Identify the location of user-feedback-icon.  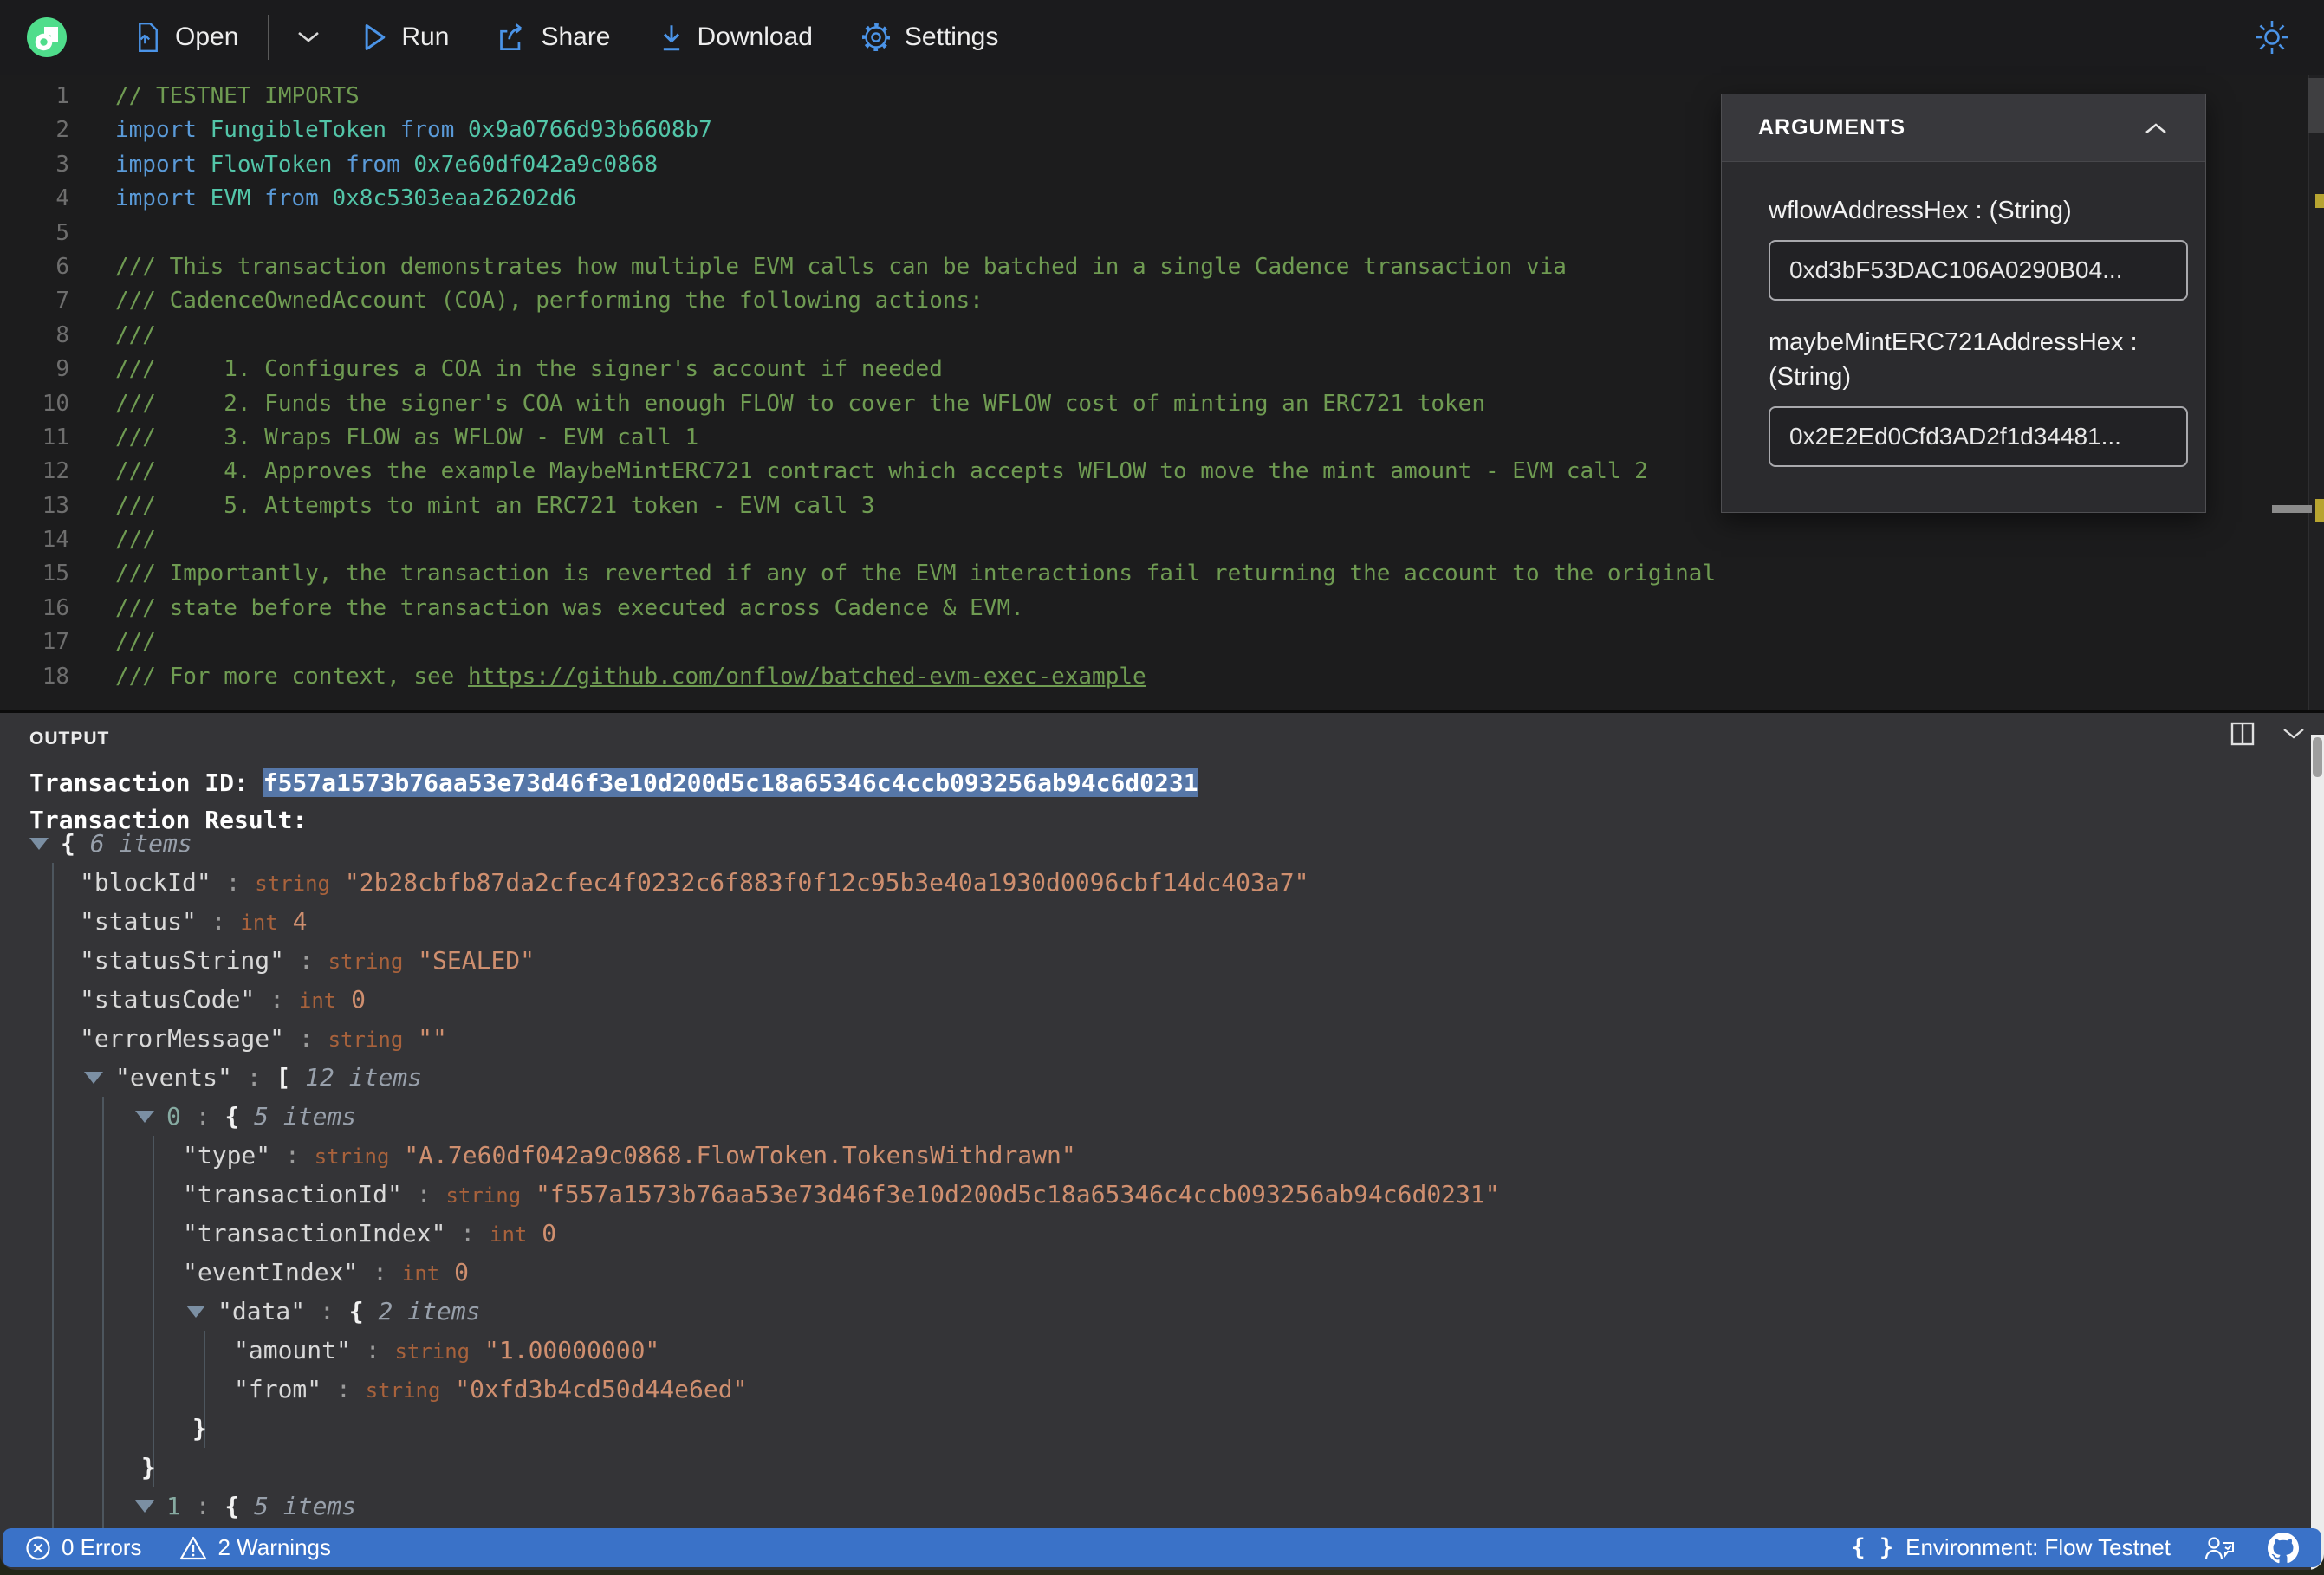
(2219, 1547).